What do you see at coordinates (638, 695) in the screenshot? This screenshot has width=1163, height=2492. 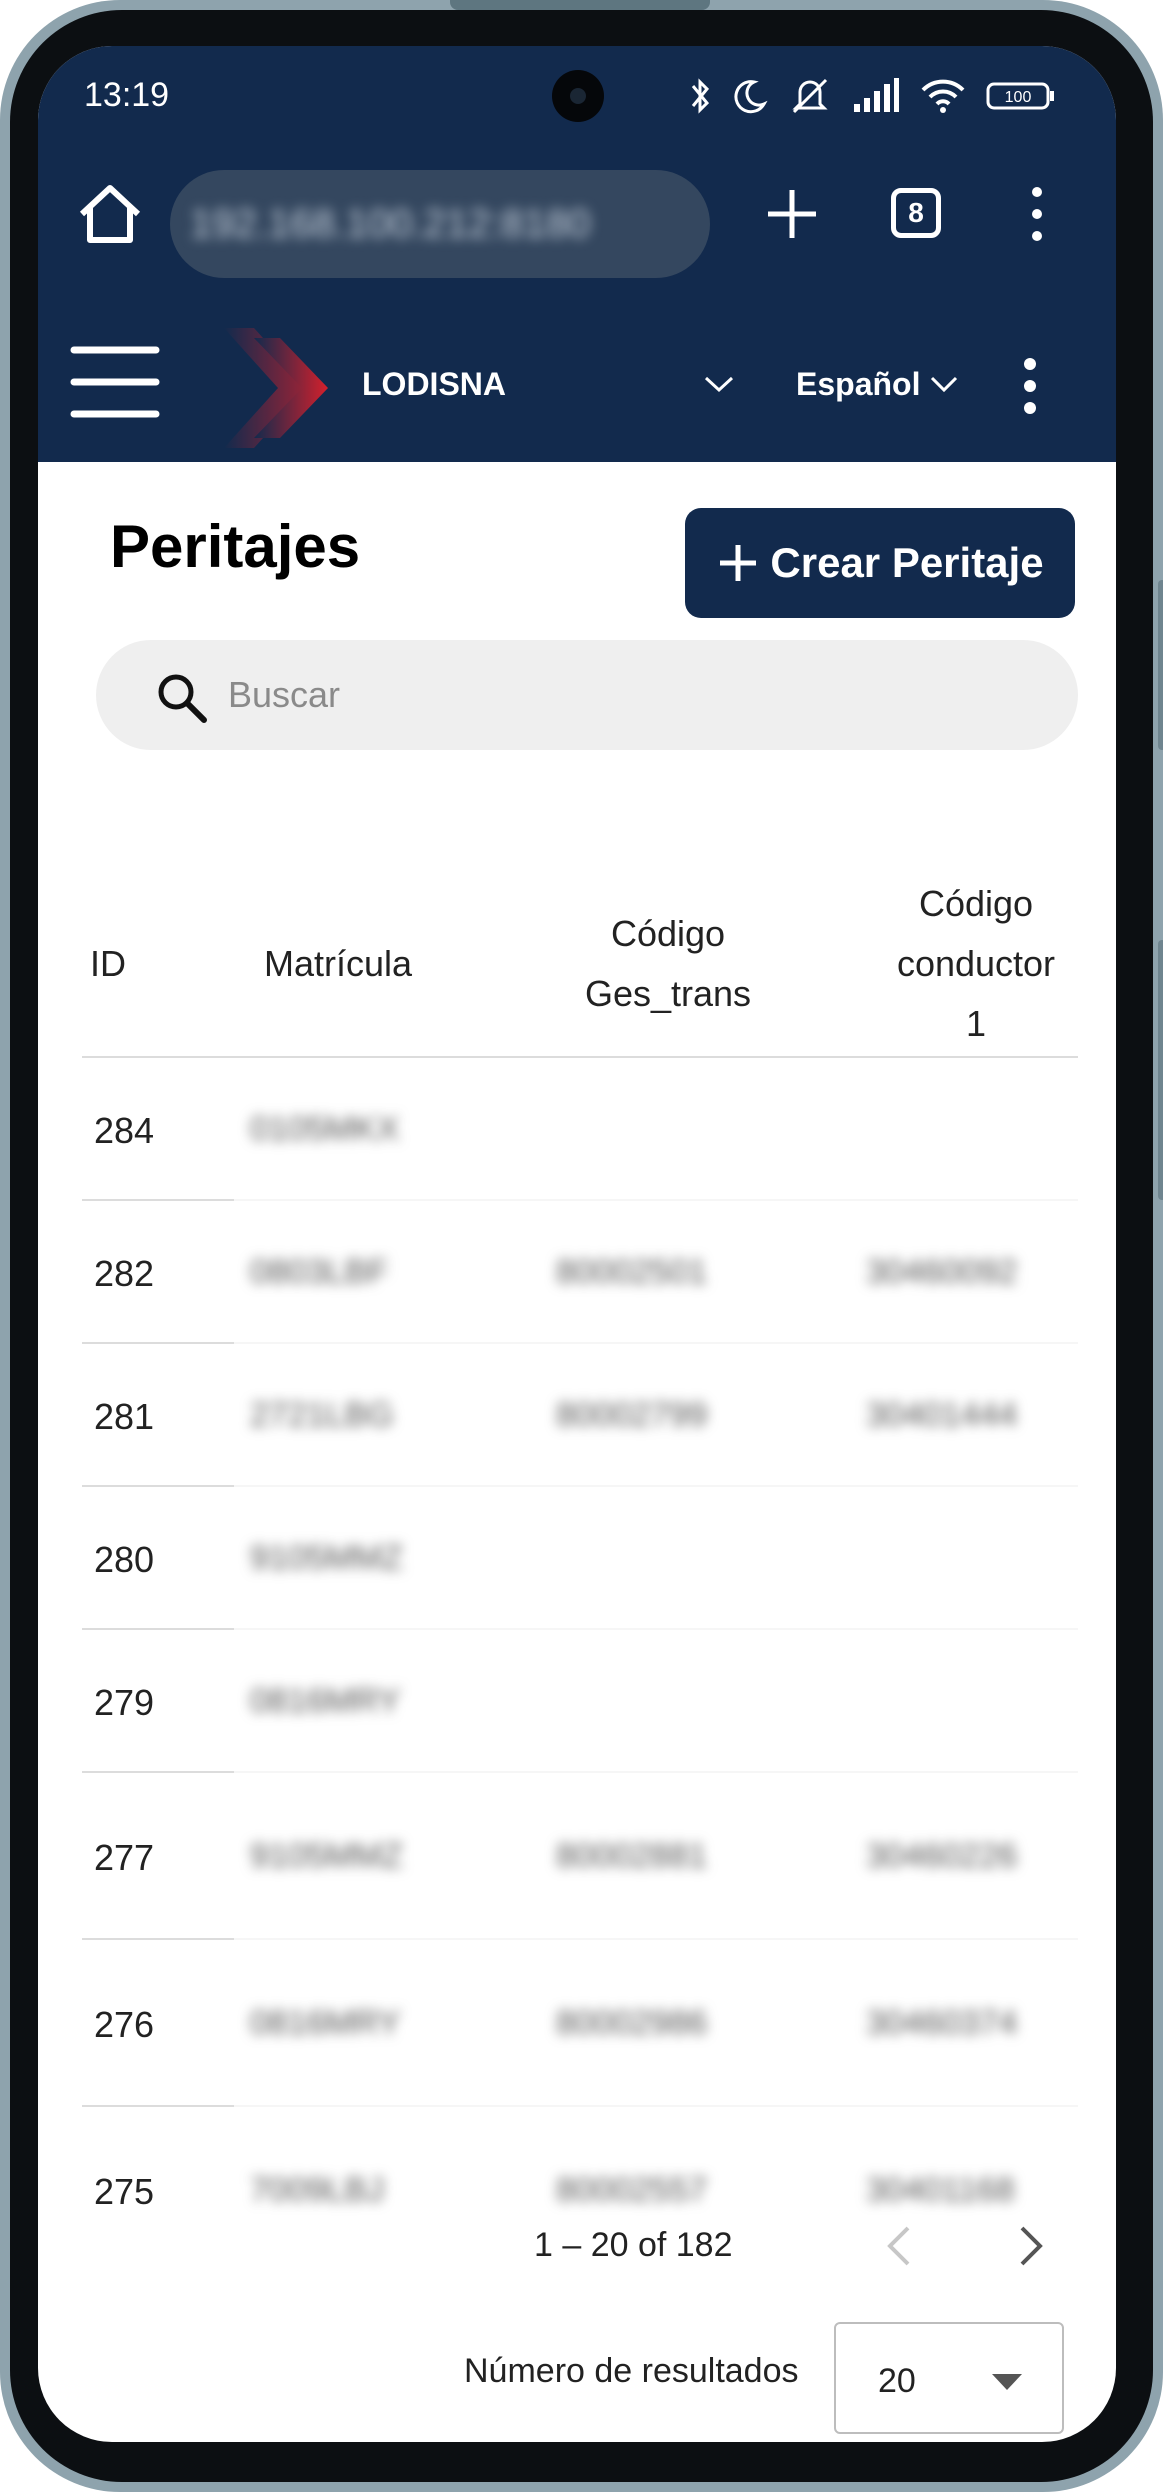 I see `search-input` at bounding box center [638, 695].